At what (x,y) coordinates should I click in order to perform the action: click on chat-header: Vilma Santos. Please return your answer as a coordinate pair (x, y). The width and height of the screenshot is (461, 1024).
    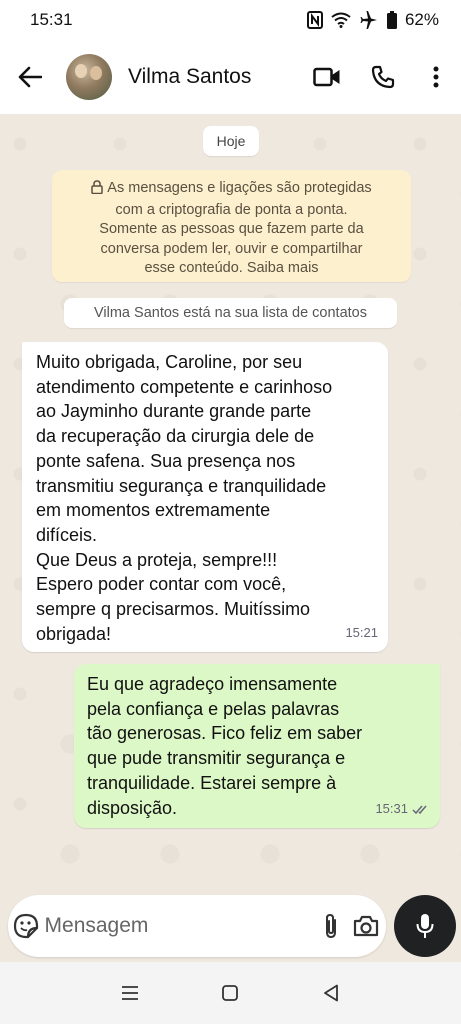
    Looking at the image, I should click on (230, 77).